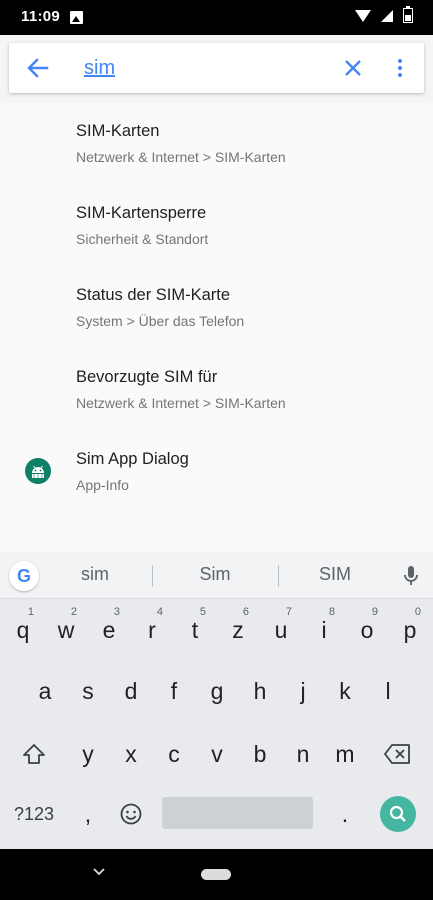 Image resolution: width=433 pixels, height=900 pixels. What do you see at coordinates (131, 691) in the screenshot?
I see `key: d` at bounding box center [131, 691].